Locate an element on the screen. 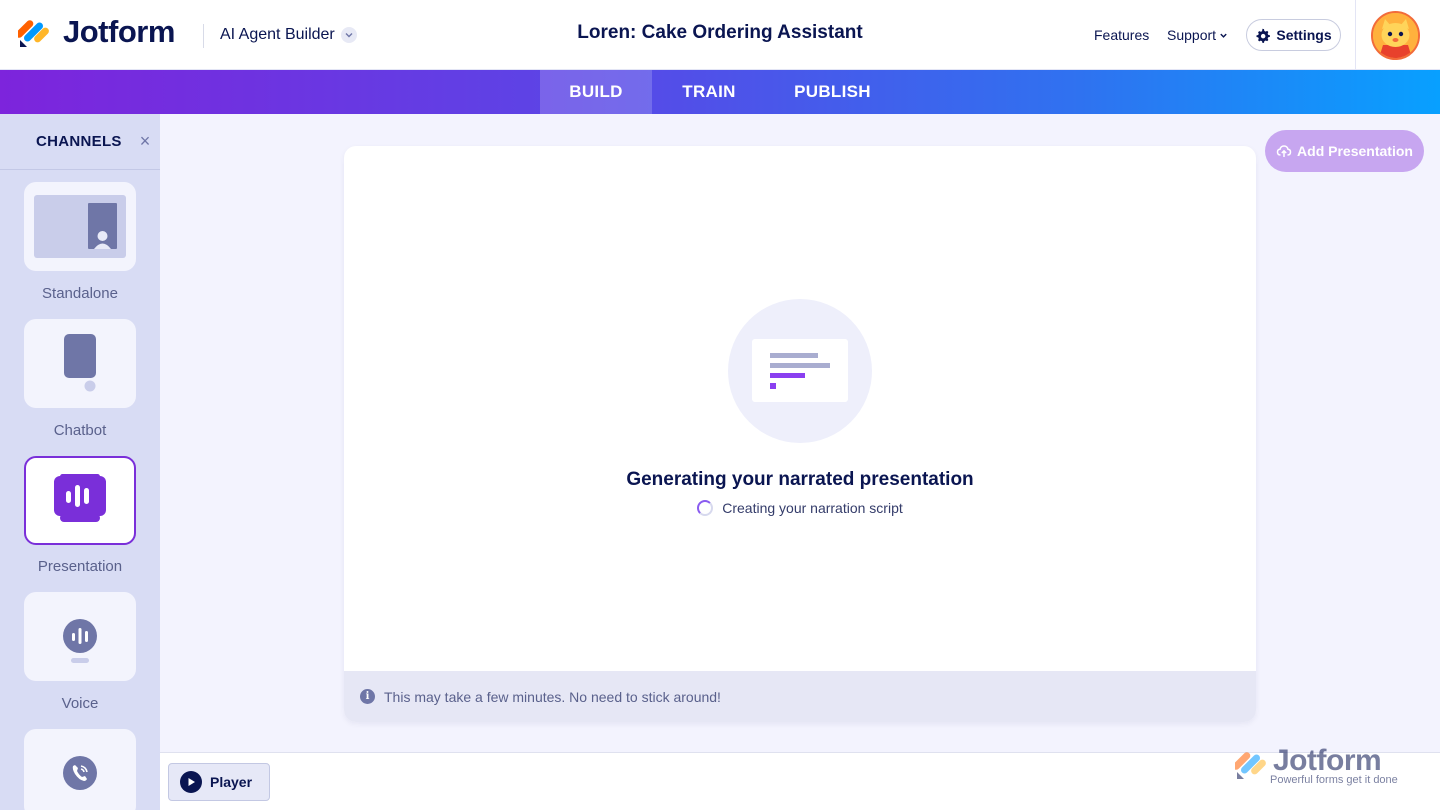 This screenshot has height=810, width=1440. product-name: AI Agent Builder is located at coordinates (277, 34).